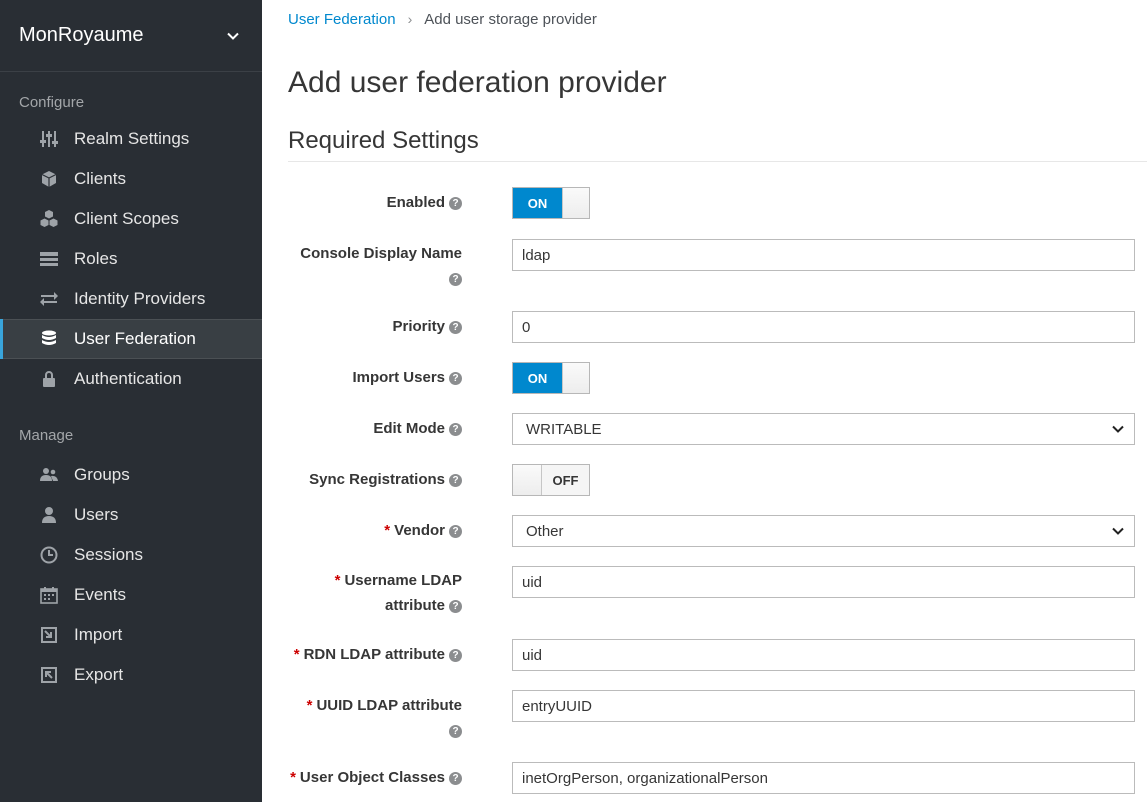 This screenshot has height=802, width=1147. Describe the element at coordinates (100, 594) in the screenshot. I see `sidebar-item-label: Events` at that location.